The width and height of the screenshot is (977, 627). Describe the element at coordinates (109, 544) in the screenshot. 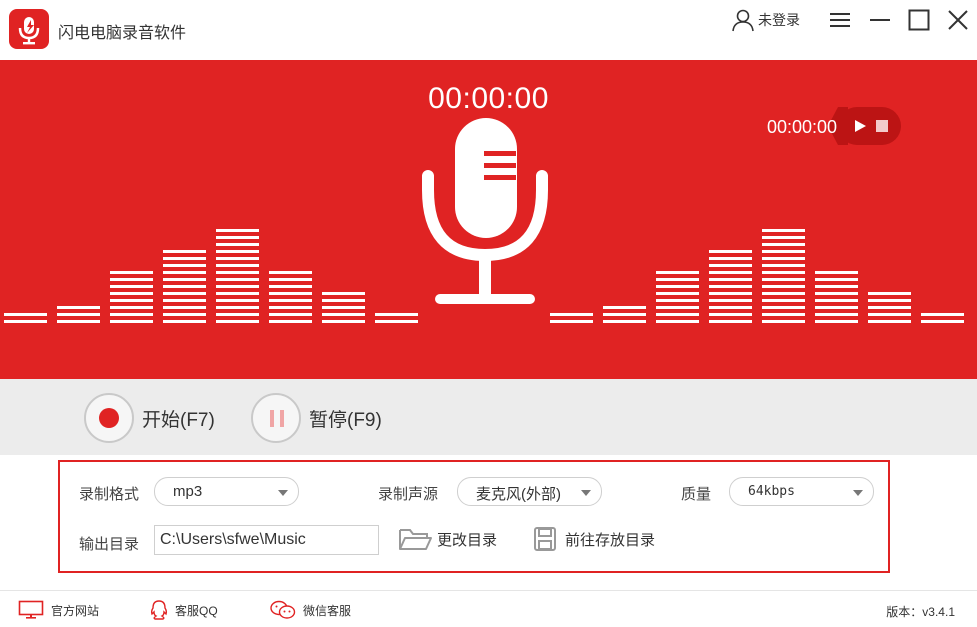

I see `output-label: 输出目录` at that location.